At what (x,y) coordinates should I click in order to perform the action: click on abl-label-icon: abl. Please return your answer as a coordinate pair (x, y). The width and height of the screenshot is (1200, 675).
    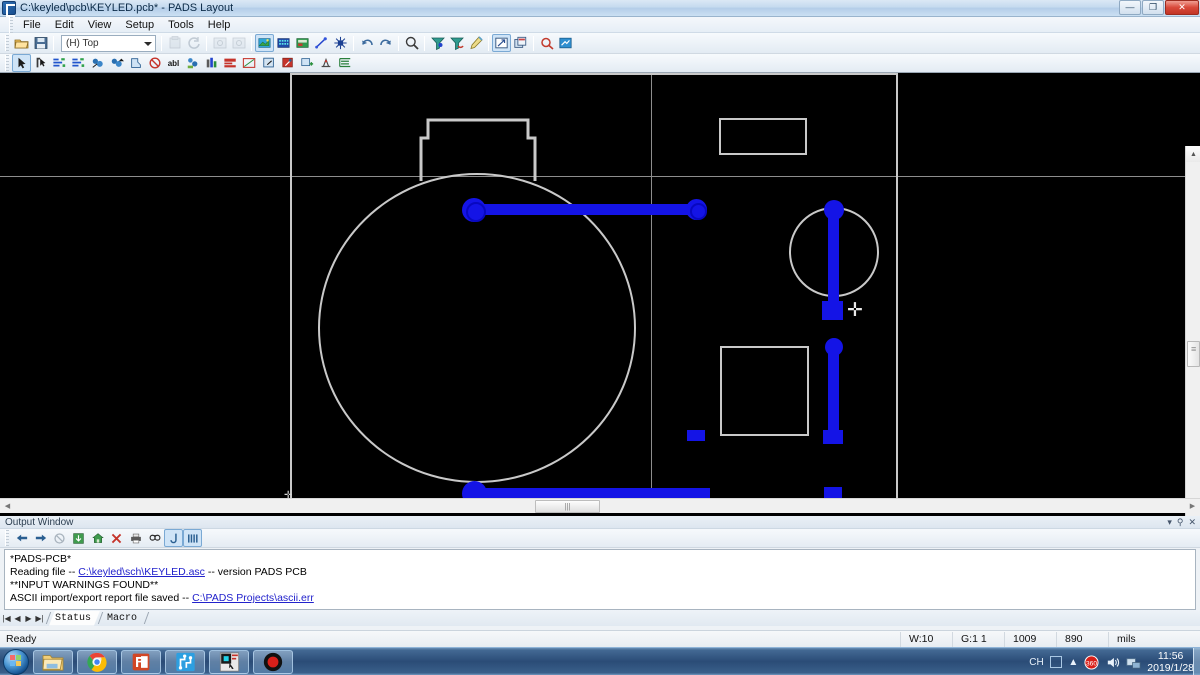
    Looking at the image, I should click on (173, 63).